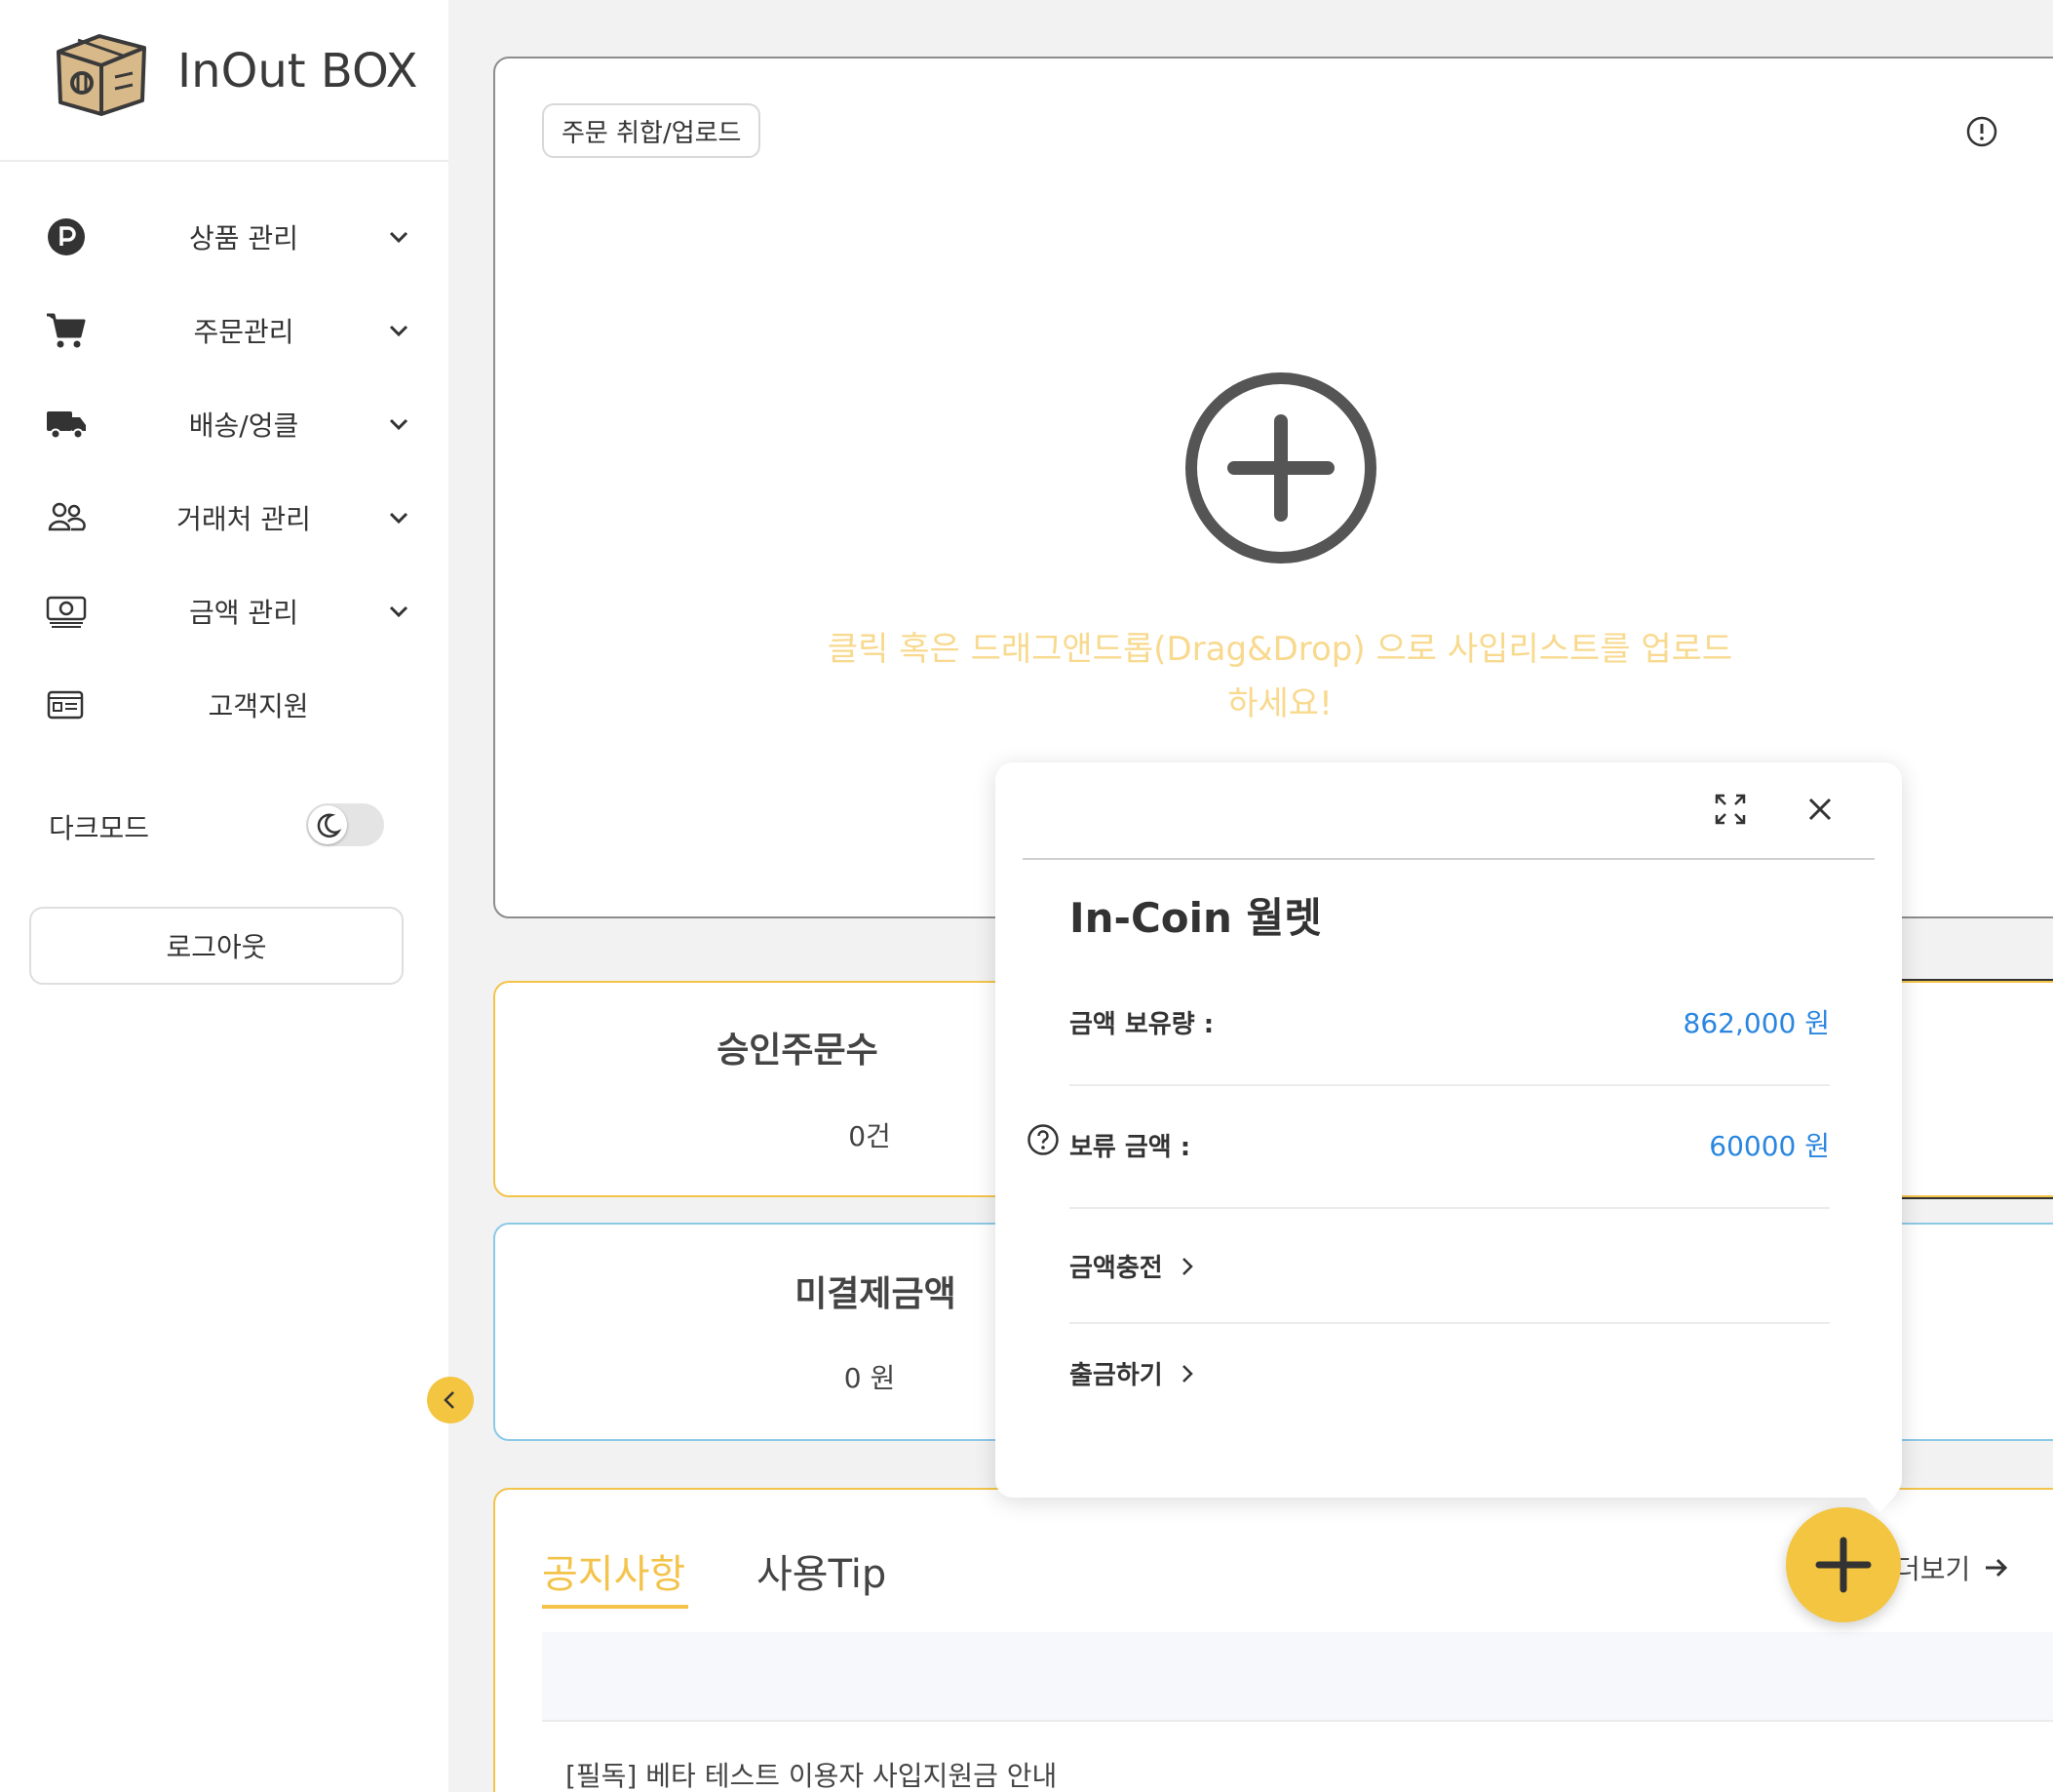 The height and width of the screenshot is (1792, 2053). I want to click on users-icon, so click(66, 517).